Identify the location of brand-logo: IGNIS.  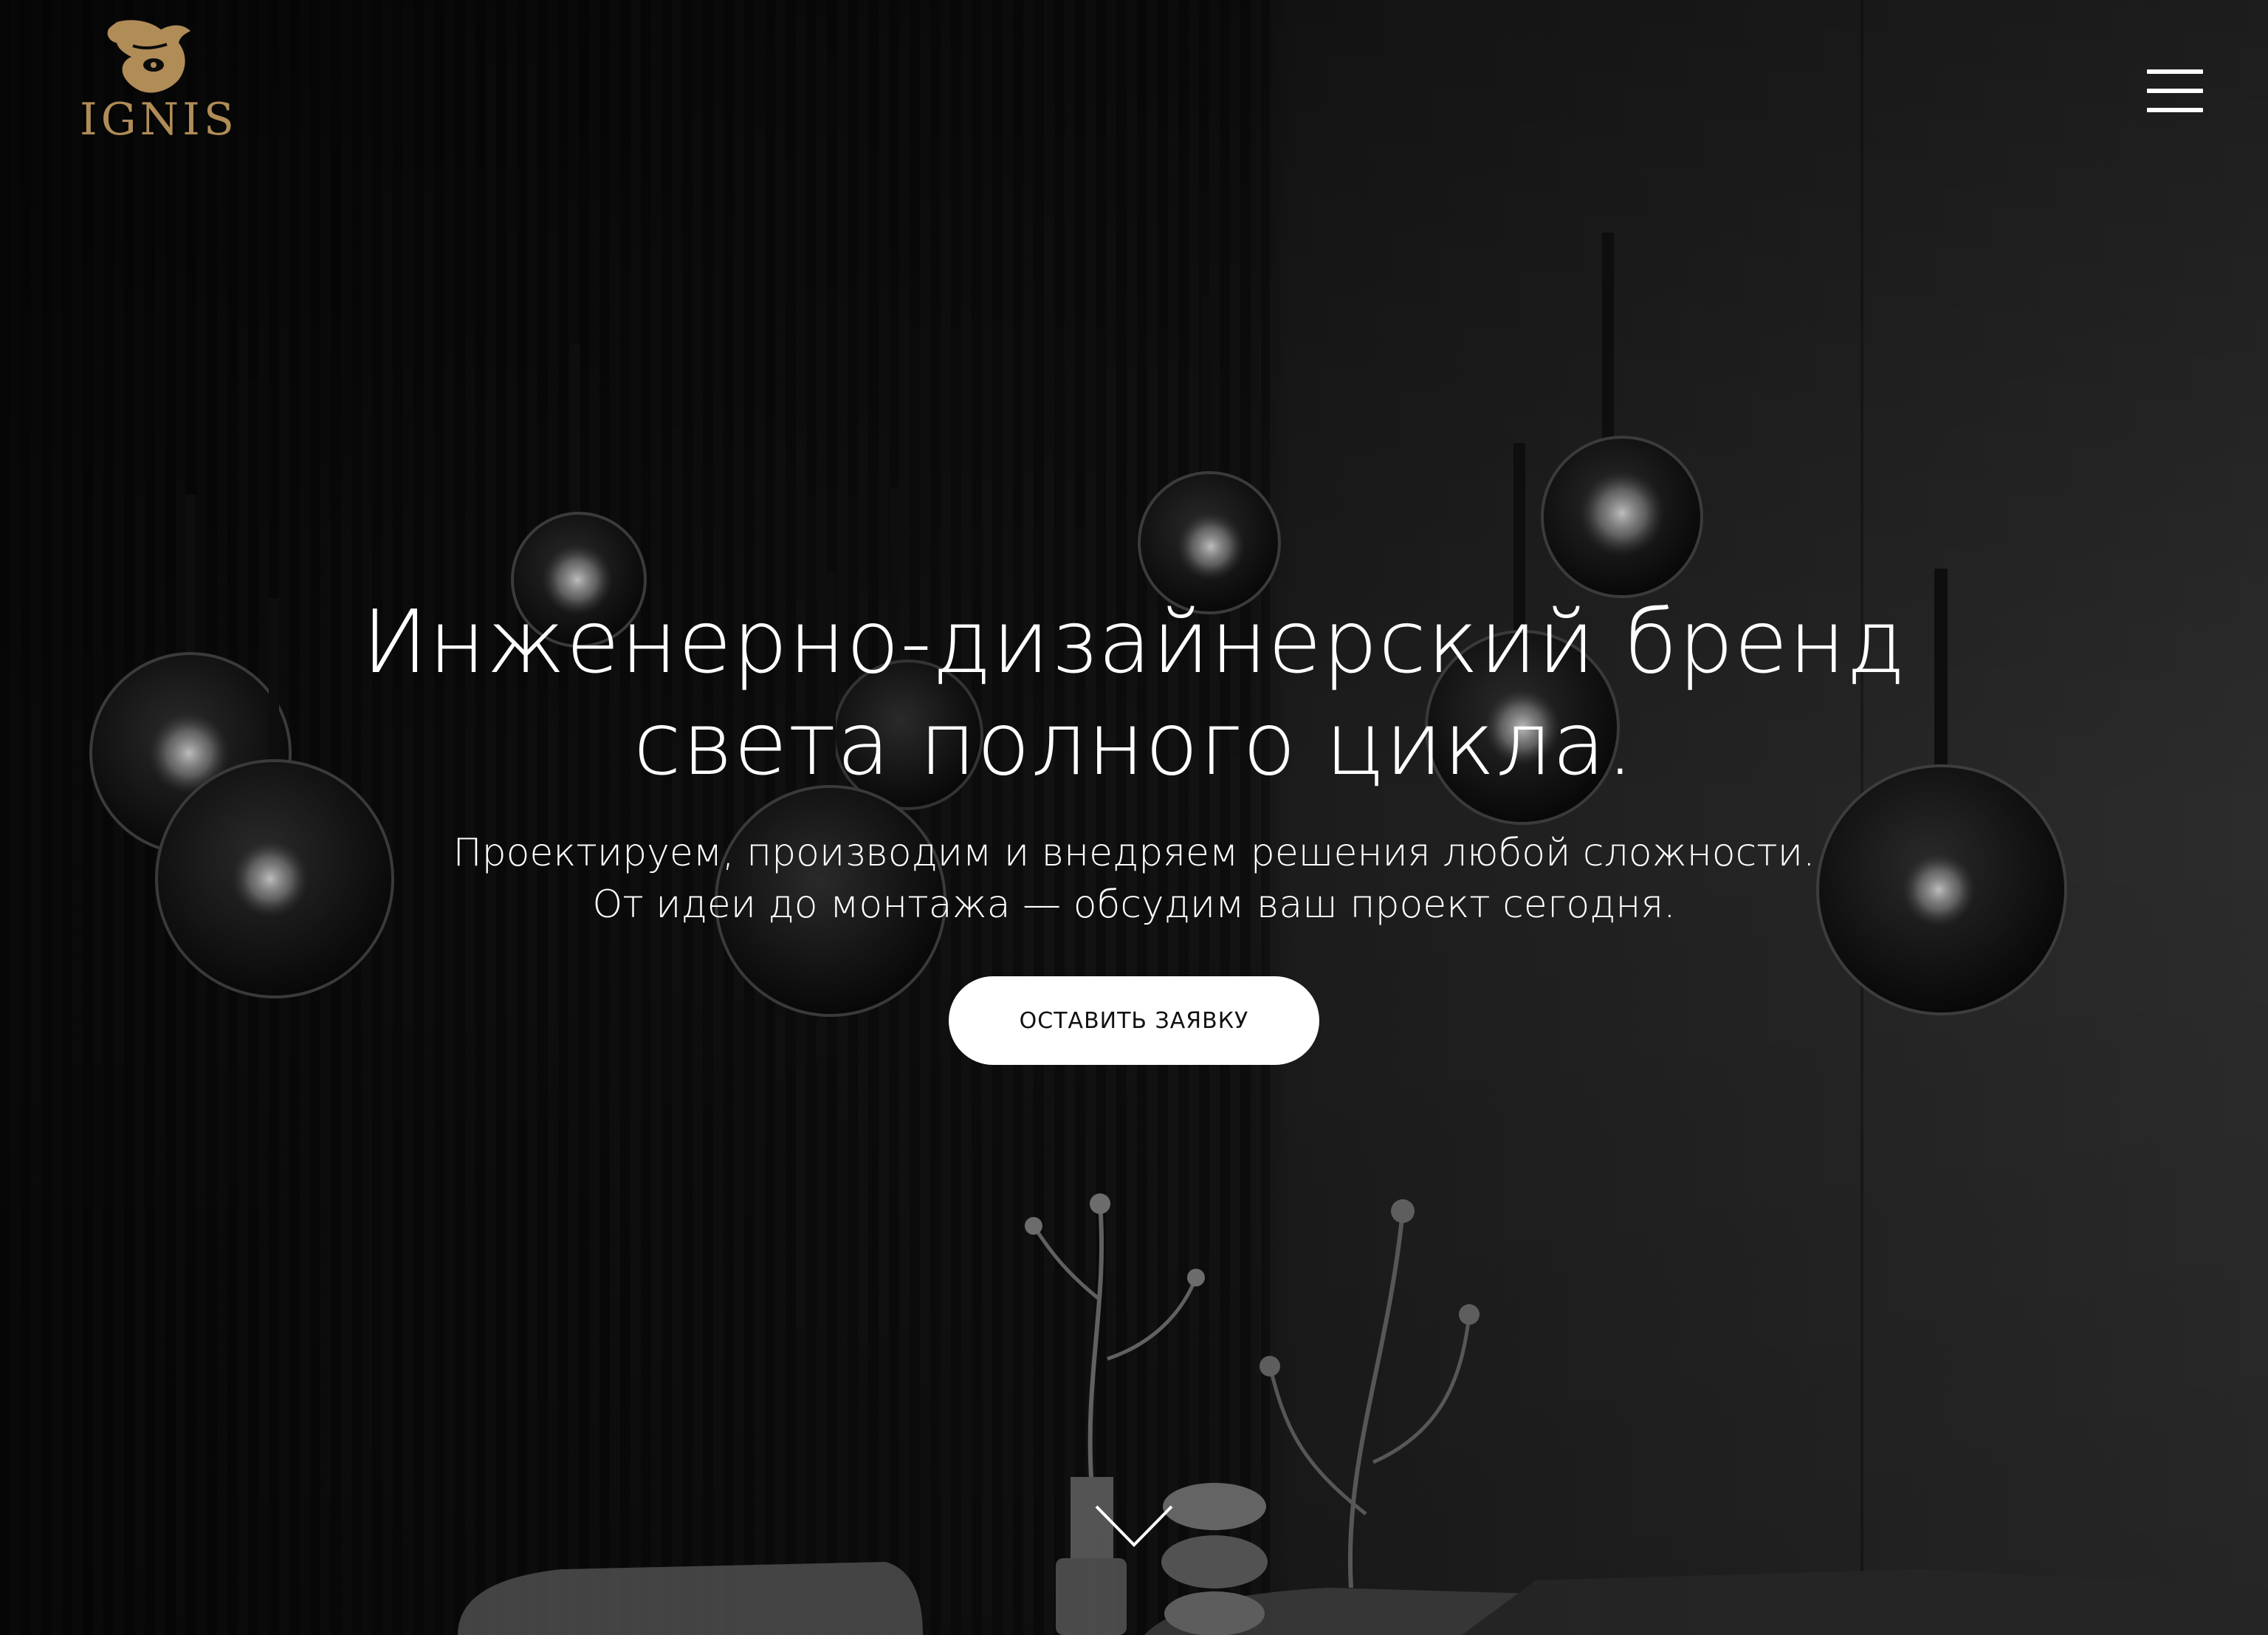
(159, 82).